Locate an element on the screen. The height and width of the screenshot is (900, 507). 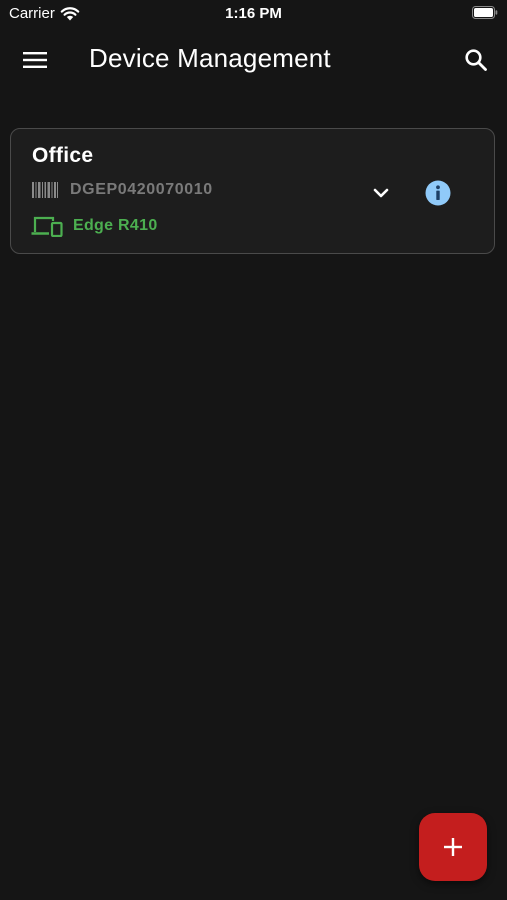
hamburger-menu-icon is located at coordinates (35, 60).